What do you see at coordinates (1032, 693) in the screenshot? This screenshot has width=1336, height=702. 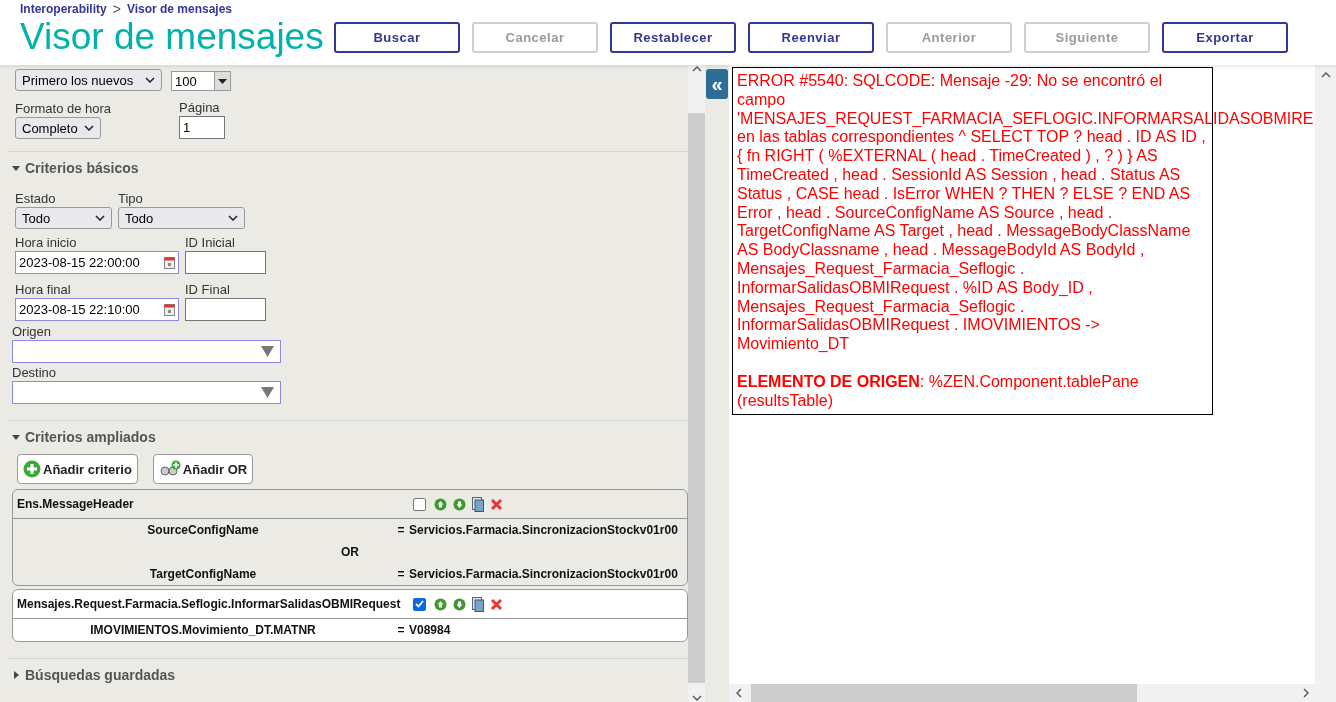 I see `horizontal-scrollbar` at bounding box center [1032, 693].